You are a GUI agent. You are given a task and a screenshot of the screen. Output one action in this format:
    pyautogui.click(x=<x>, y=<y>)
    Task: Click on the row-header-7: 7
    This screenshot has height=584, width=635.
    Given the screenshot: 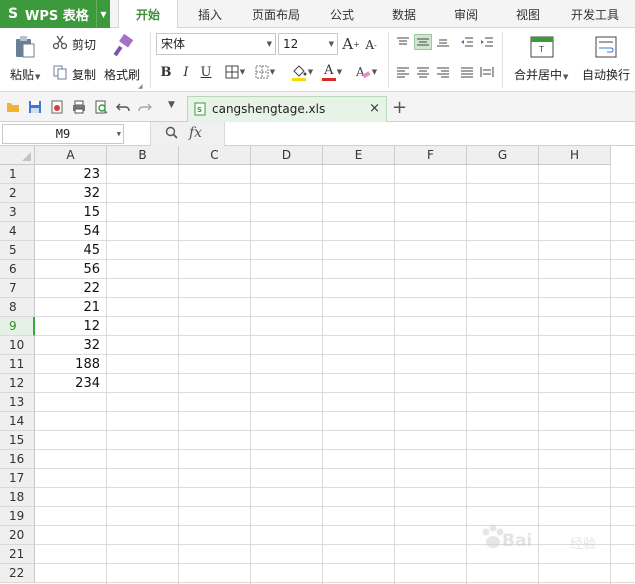 What is the action you would take?
    pyautogui.click(x=17, y=288)
    